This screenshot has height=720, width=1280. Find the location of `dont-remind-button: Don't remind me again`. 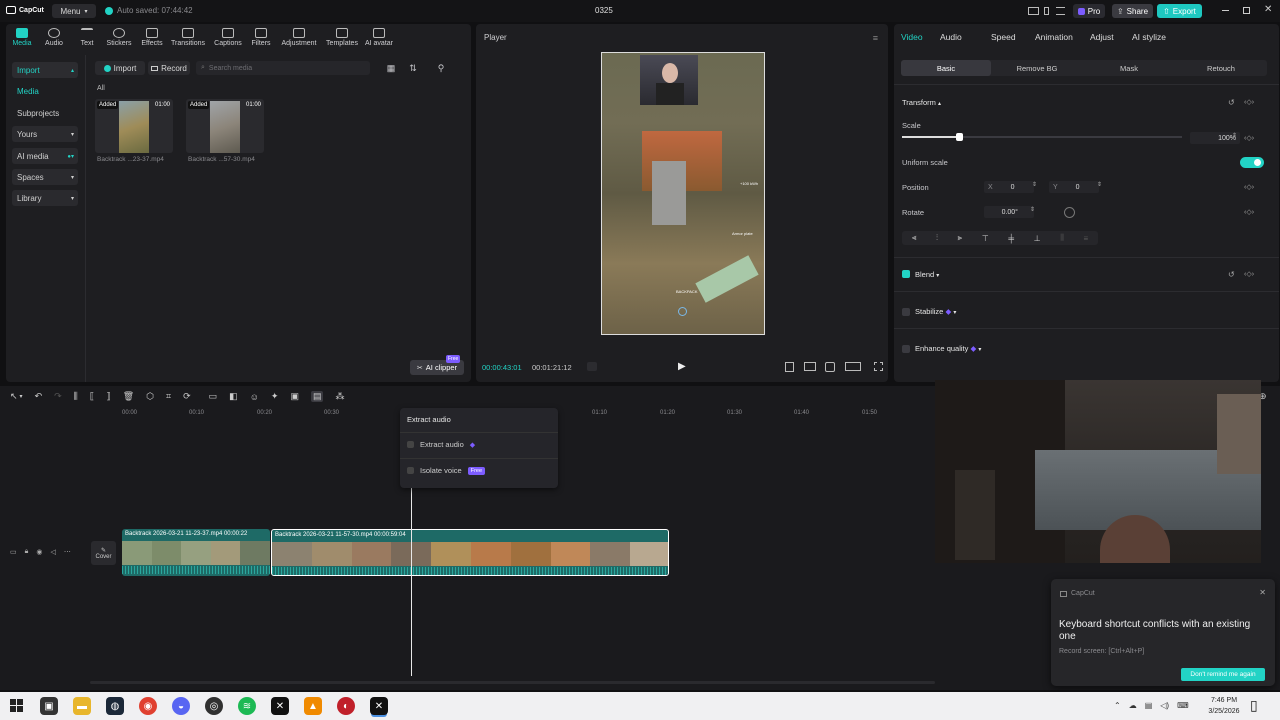

dont-remind-button: Don't remind me again is located at coordinates (1223, 674).